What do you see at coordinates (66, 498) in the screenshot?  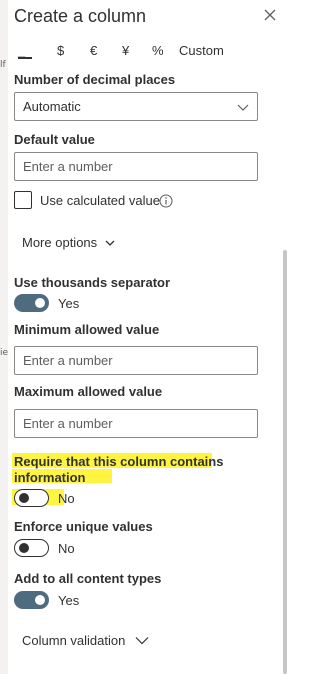 I see `require-information-state: No` at bounding box center [66, 498].